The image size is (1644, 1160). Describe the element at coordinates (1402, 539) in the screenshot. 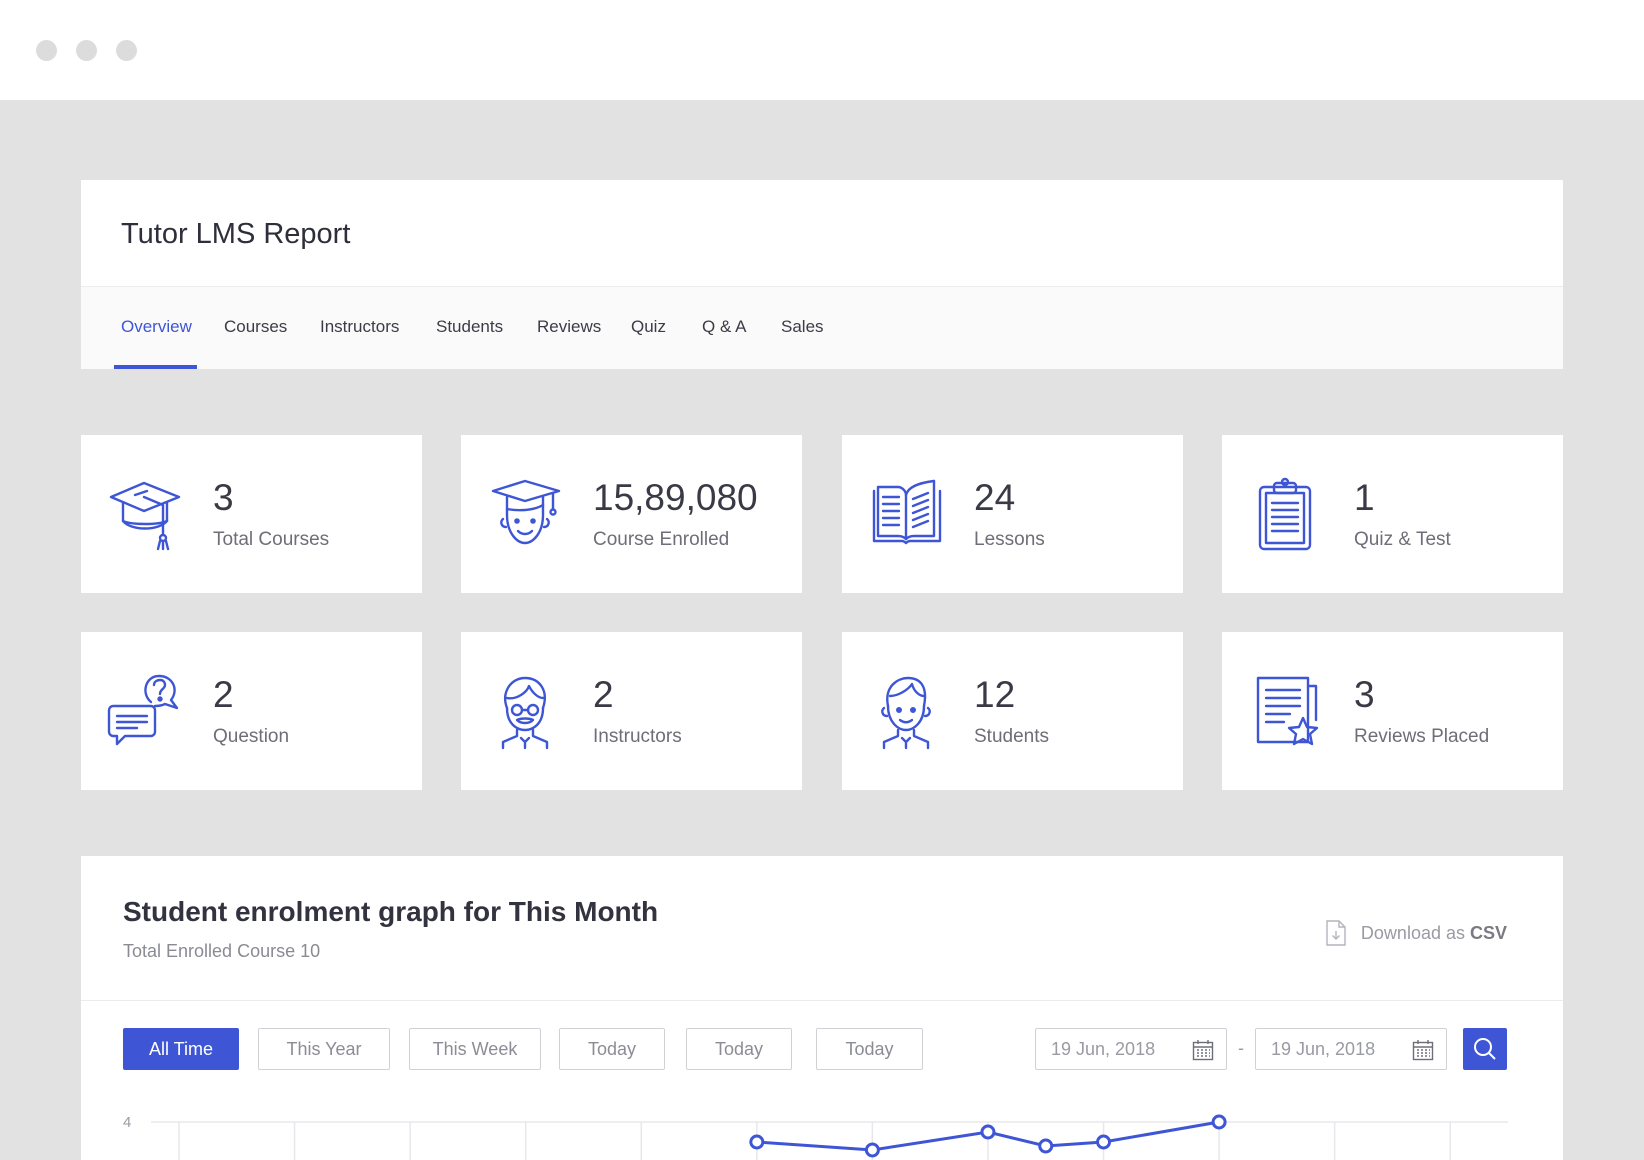

I see `stat-label: Quiz & Test` at that location.